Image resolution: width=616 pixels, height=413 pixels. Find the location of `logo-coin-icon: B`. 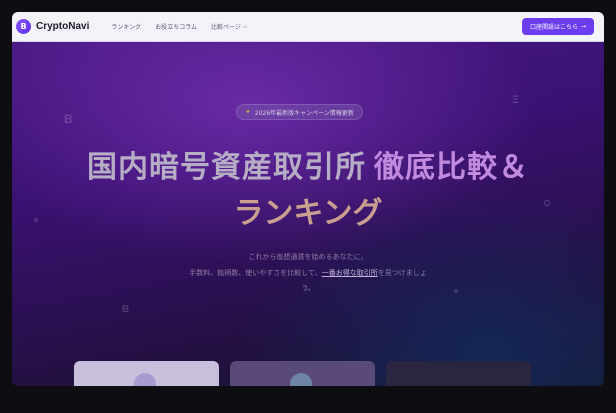

logo-coin-icon: B is located at coordinates (23, 26).